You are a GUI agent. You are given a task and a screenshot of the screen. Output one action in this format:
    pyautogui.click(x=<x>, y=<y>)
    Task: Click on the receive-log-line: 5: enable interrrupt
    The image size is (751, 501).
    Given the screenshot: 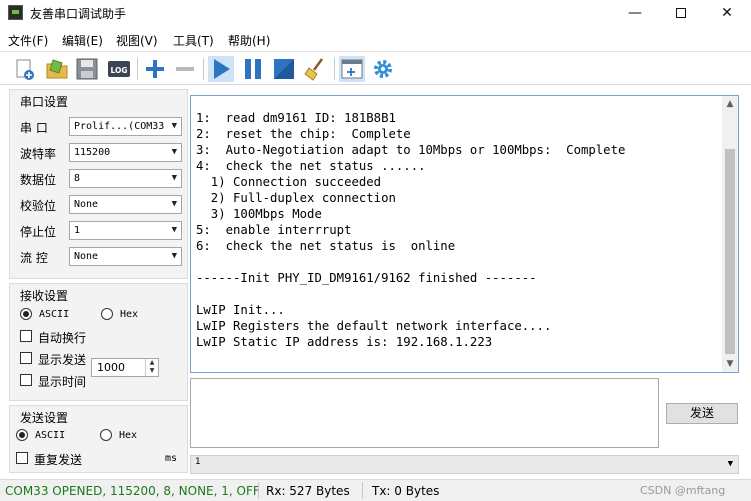 What is the action you would take?
    pyautogui.click(x=274, y=230)
    